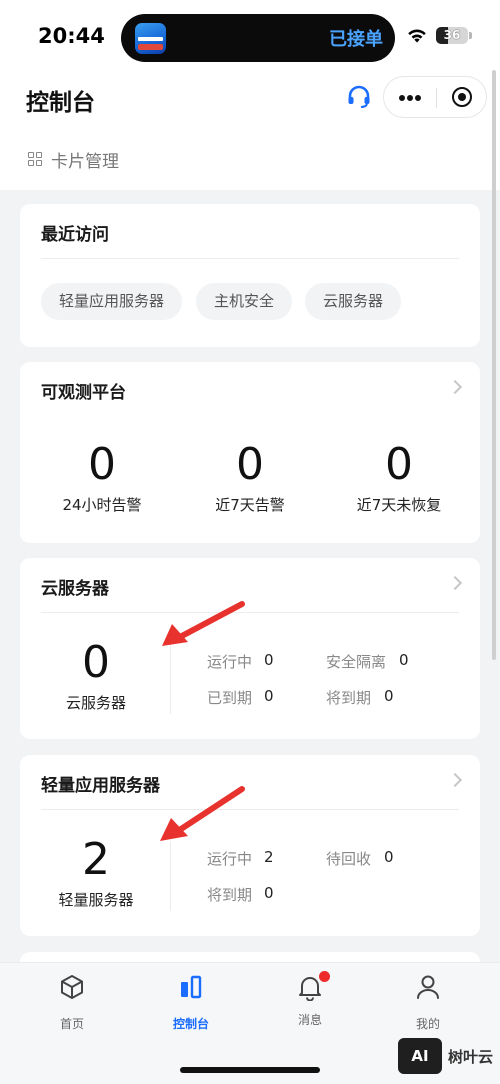 The width and height of the screenshot is (500, 1084). What do you see at coordinates (309, 1020) in the screenshot?
I see `tab-label: 消息` at bounding box center [309, 1020].